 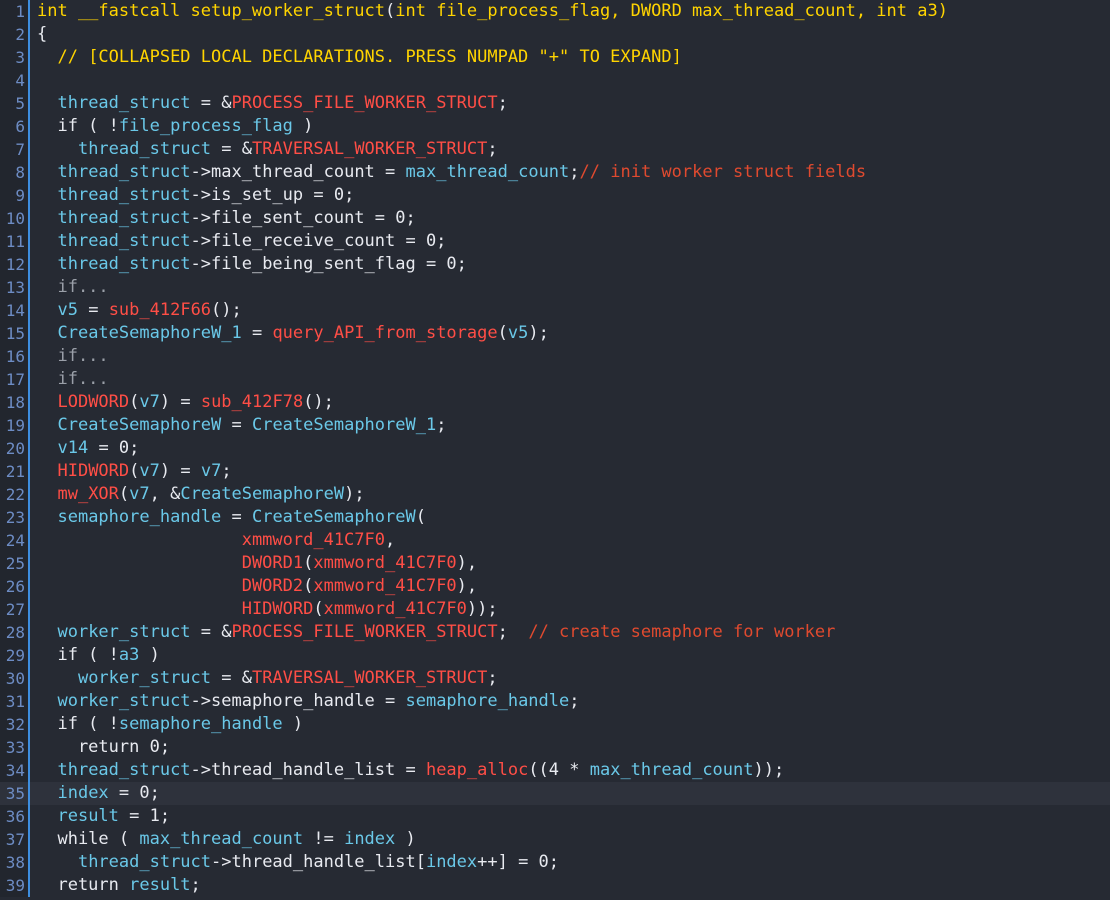 What do you see at coordinates (88, 448) in the screenshot?
I see `code-line-content: v14 = 0;` at bounding box center [88, 448].